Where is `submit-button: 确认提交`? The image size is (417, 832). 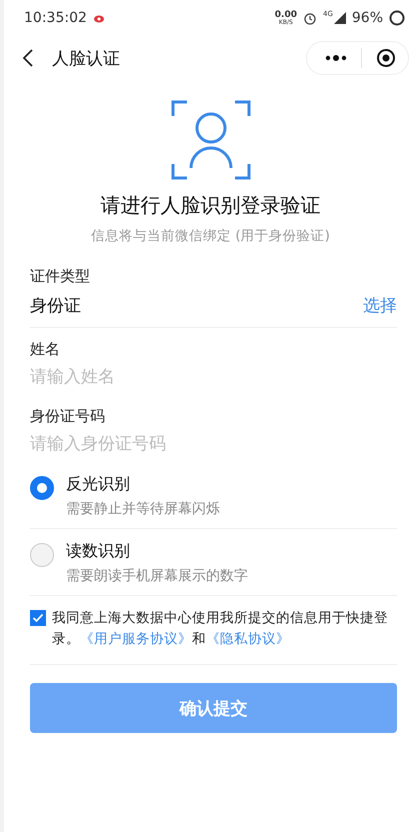
submit-button: 确认提交 is located at coordinates (213, 708).